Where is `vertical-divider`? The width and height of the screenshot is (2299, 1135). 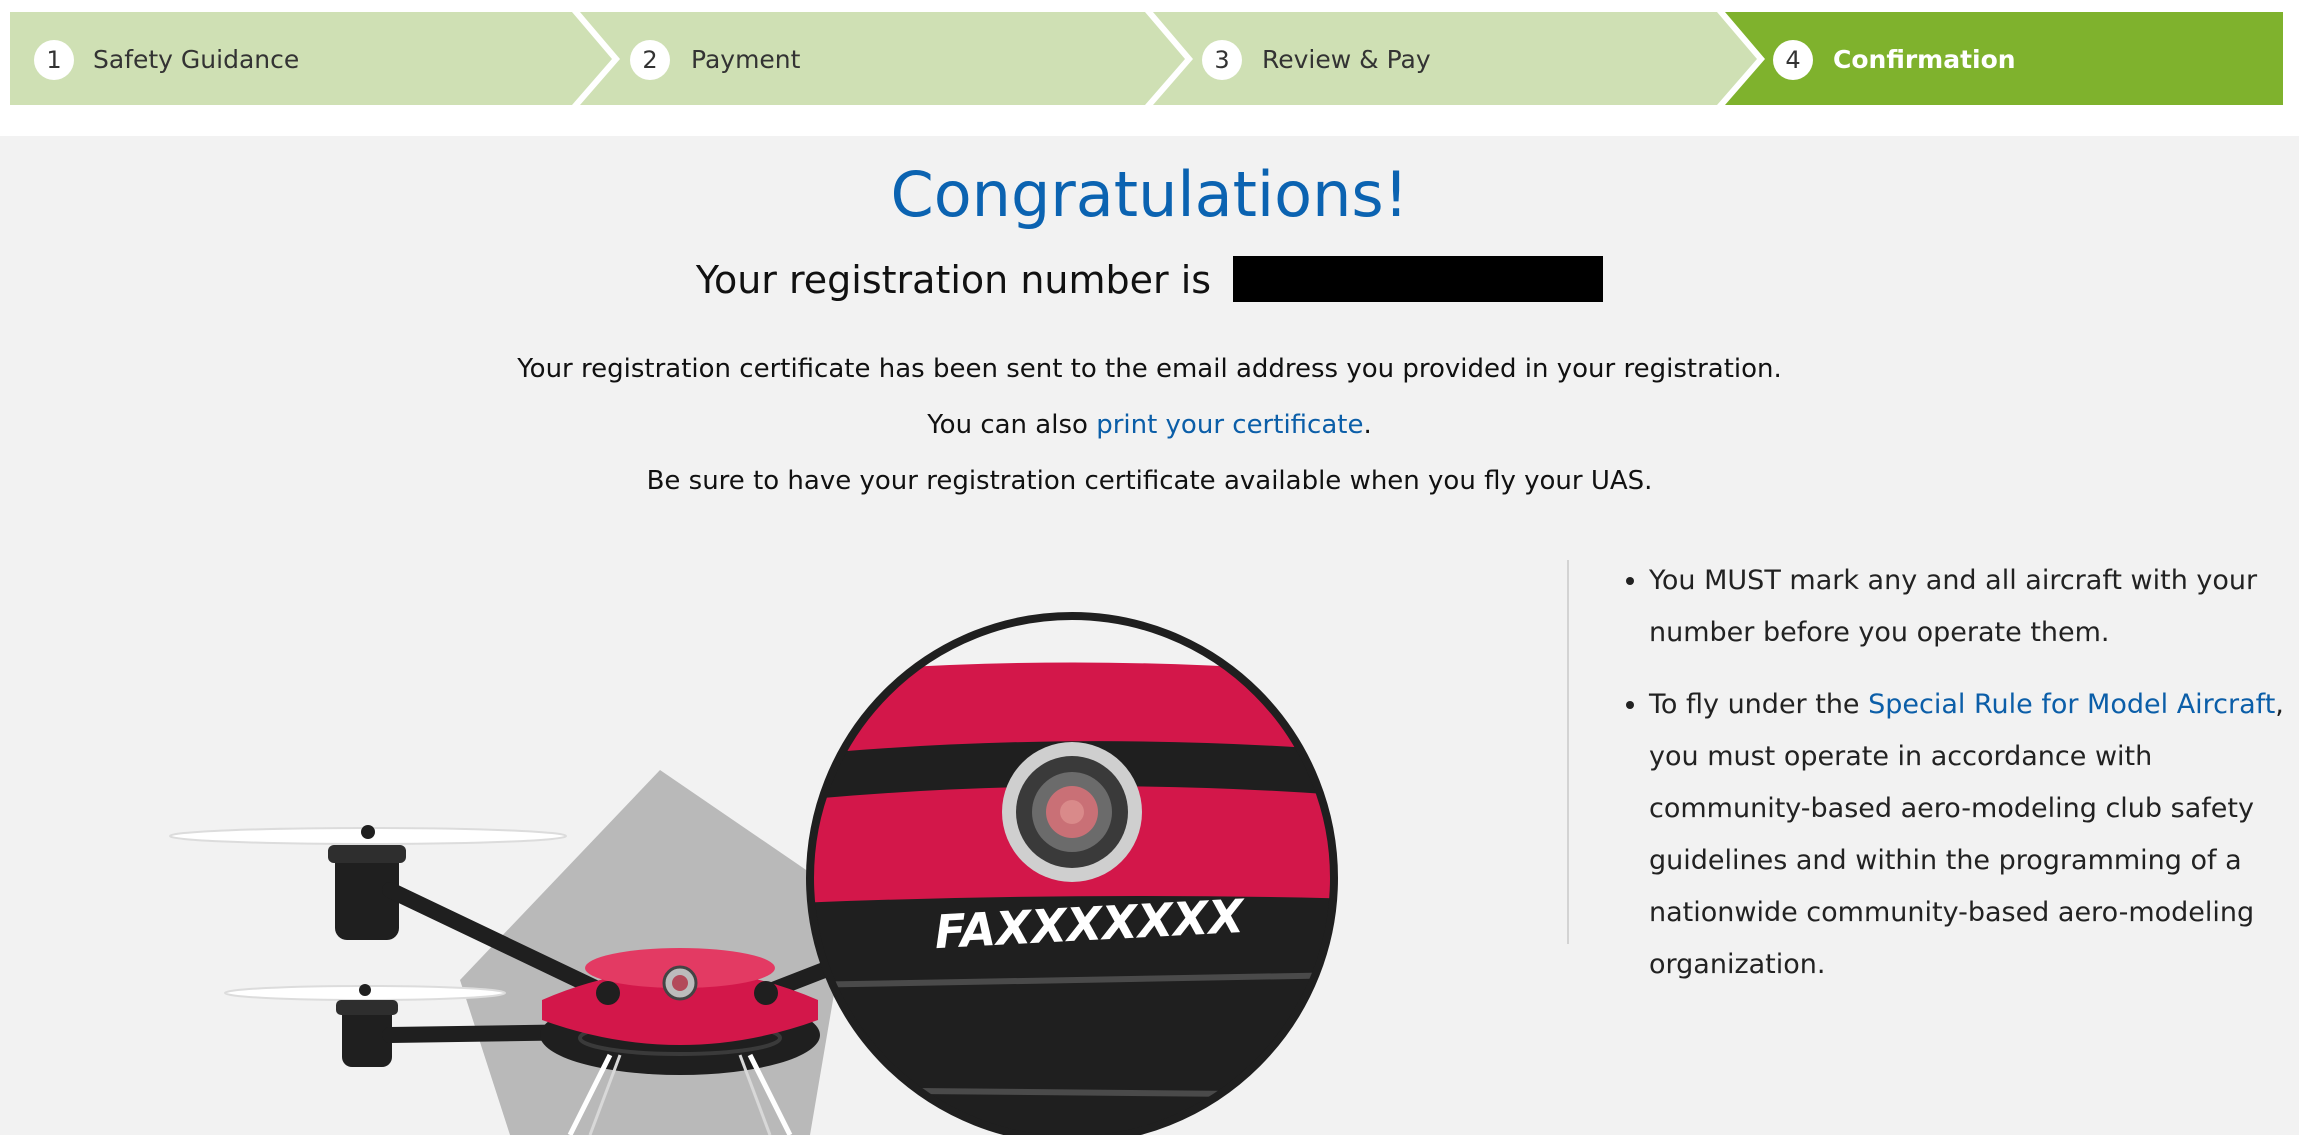 vertical-divider is located at coordinates (1568, 752).